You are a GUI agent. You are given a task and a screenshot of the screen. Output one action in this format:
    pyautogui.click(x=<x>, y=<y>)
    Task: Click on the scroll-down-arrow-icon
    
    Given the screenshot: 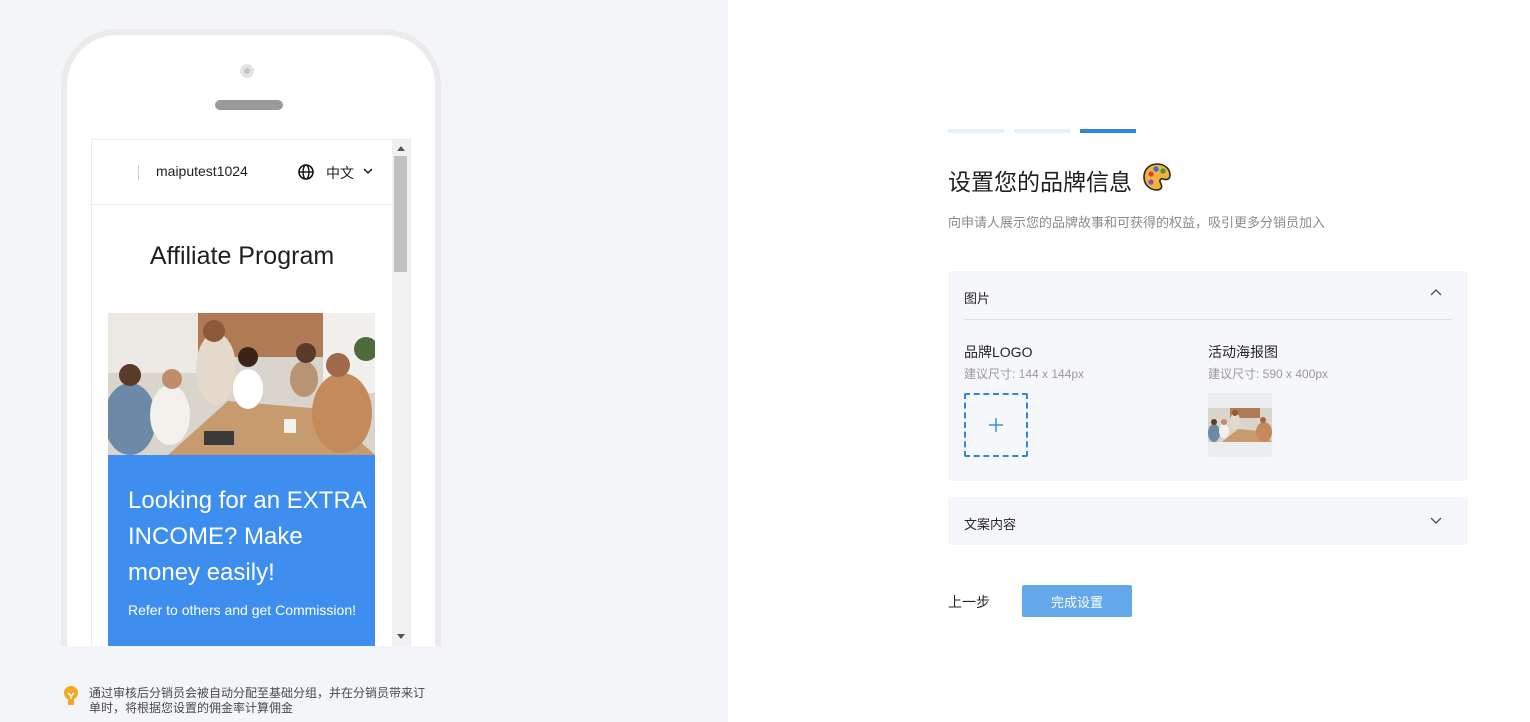 What is the action you would take?
    pyautogui.click(x=401, y=636)
    